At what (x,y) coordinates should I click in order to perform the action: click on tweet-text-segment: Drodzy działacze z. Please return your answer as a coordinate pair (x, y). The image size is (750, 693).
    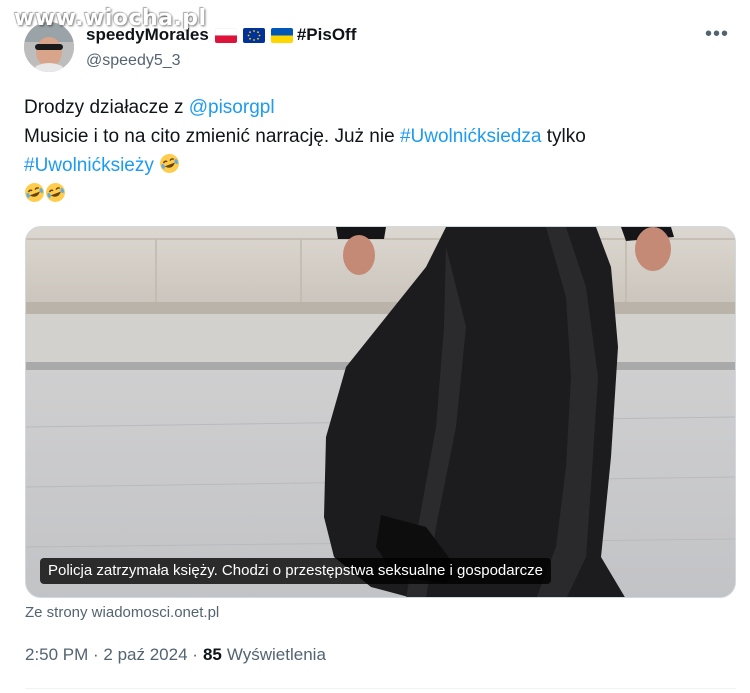
    Looking at the image, I should click on (106, 107).